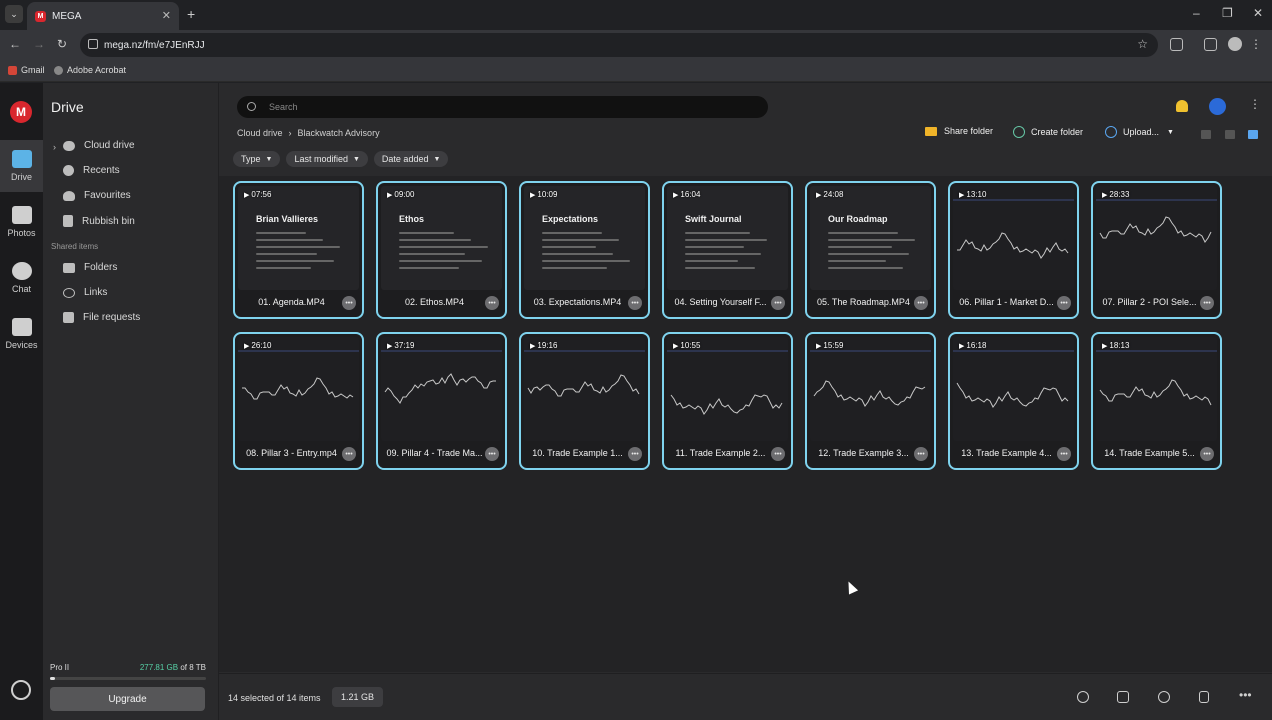 The image size is (1272, 720). I want to click on share-icon, so click(1123, 697).